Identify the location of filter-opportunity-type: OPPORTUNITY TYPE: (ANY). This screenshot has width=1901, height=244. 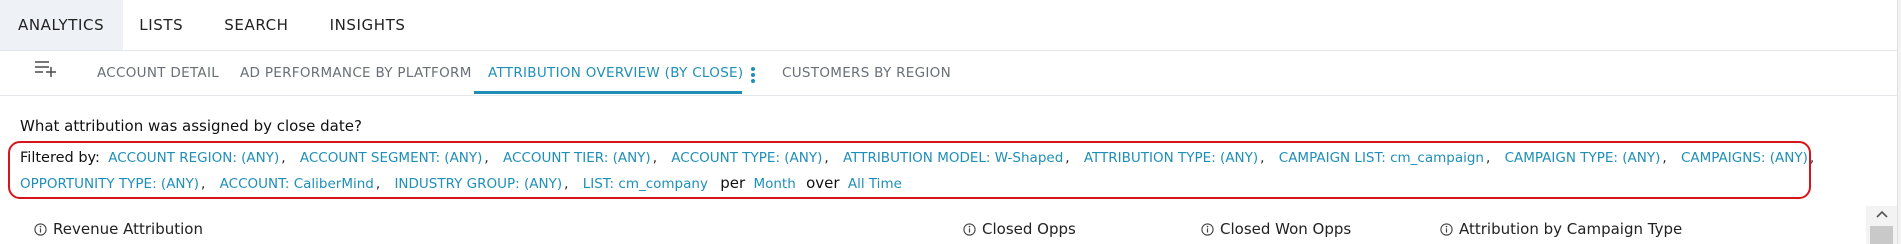
(109, 184).